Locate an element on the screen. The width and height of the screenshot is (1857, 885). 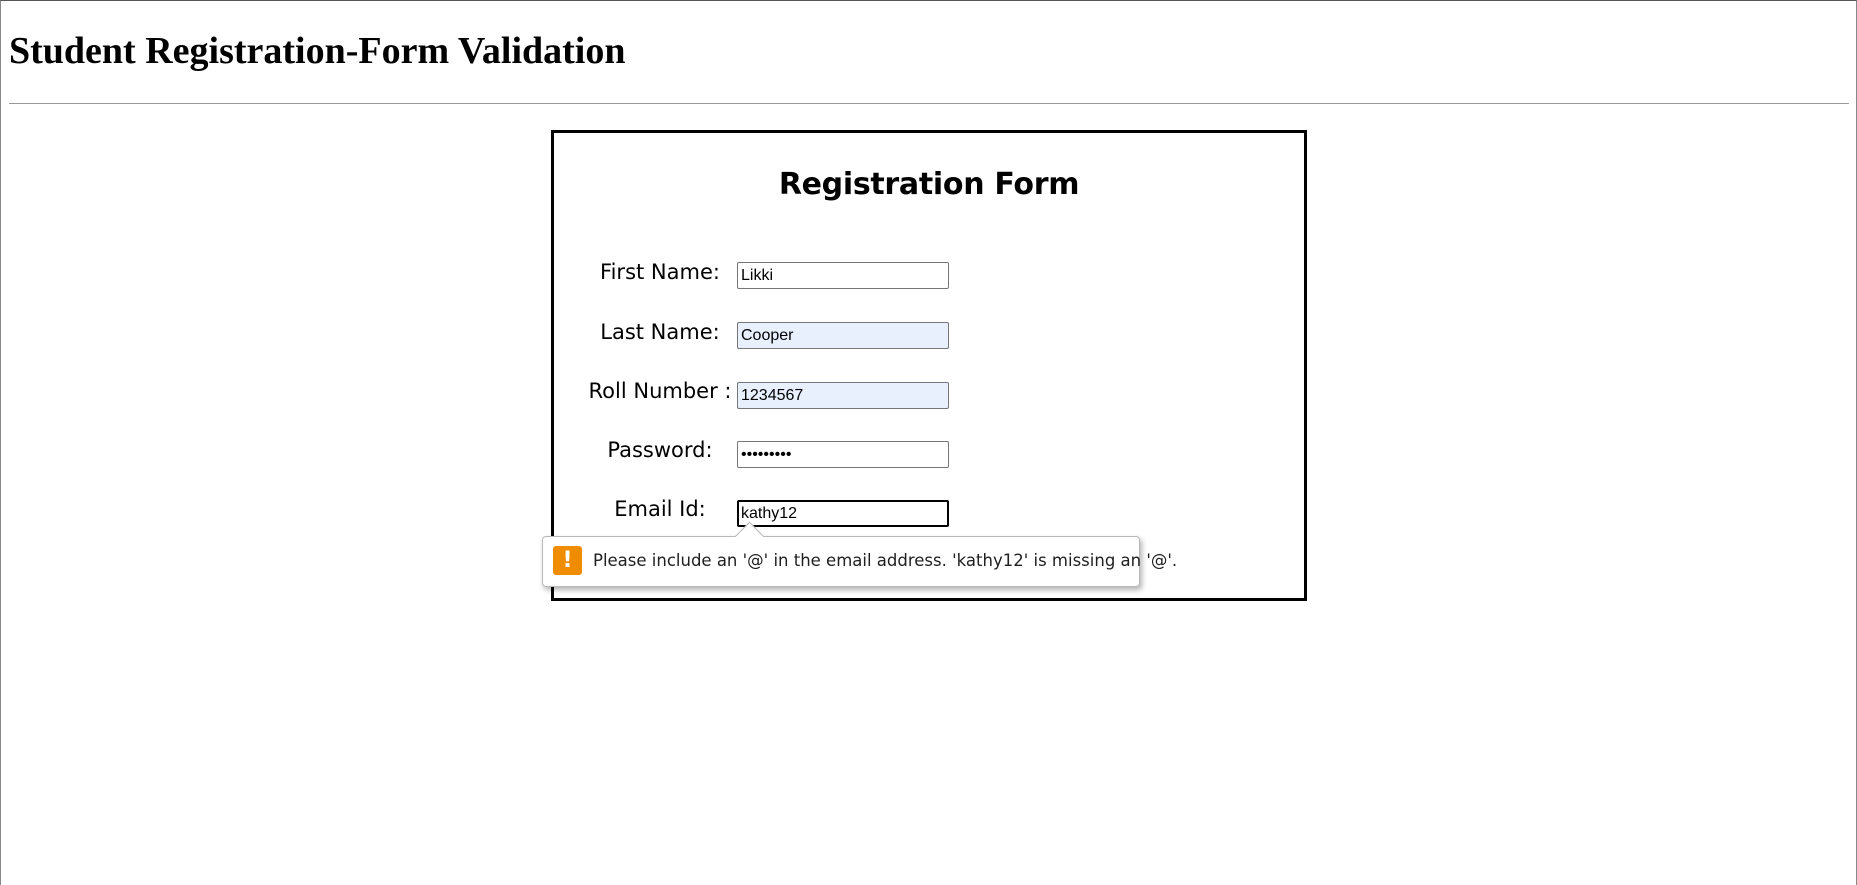
email-input is located at coordinates (843, 513).